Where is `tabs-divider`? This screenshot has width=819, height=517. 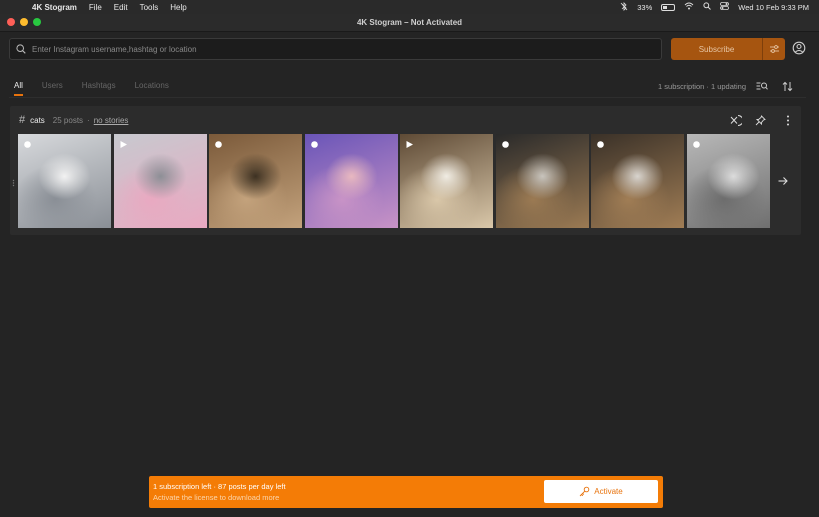
tabs-divider is located at coordinates (407, 97).